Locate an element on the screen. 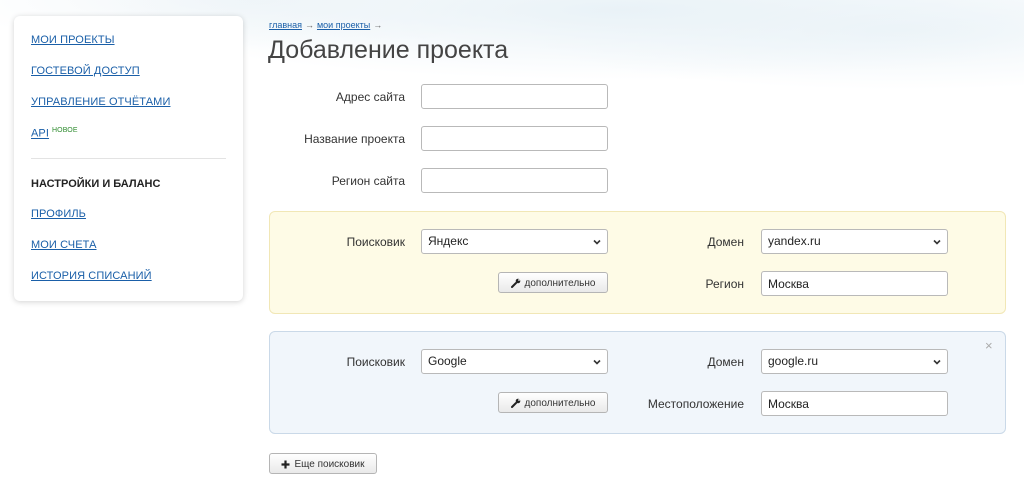 Image resolution: width=1024 pixels, height=477 pixels. site-address-label: Адрес сайта is located at coordinates (370, 97).